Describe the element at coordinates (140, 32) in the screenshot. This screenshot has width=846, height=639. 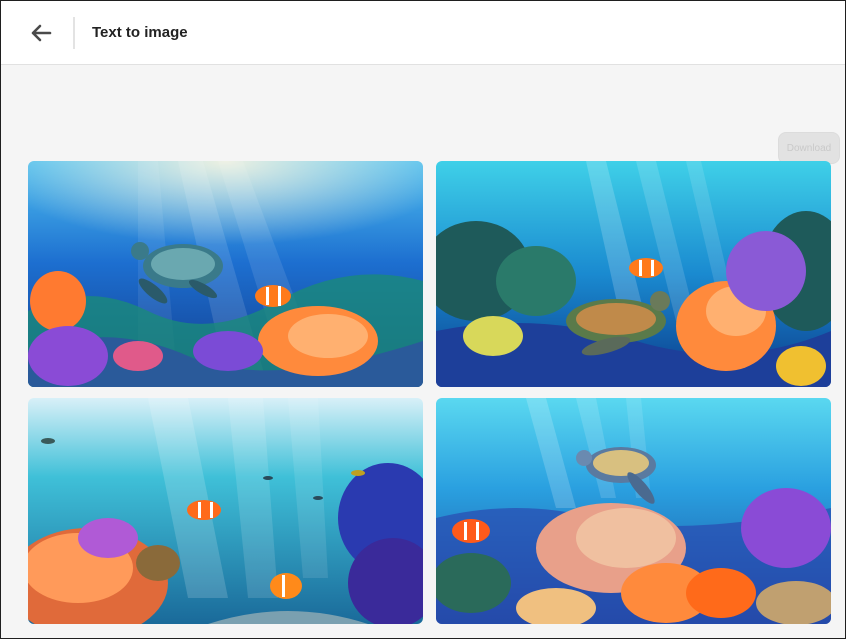
I see `page-title: Text to image` at that location.